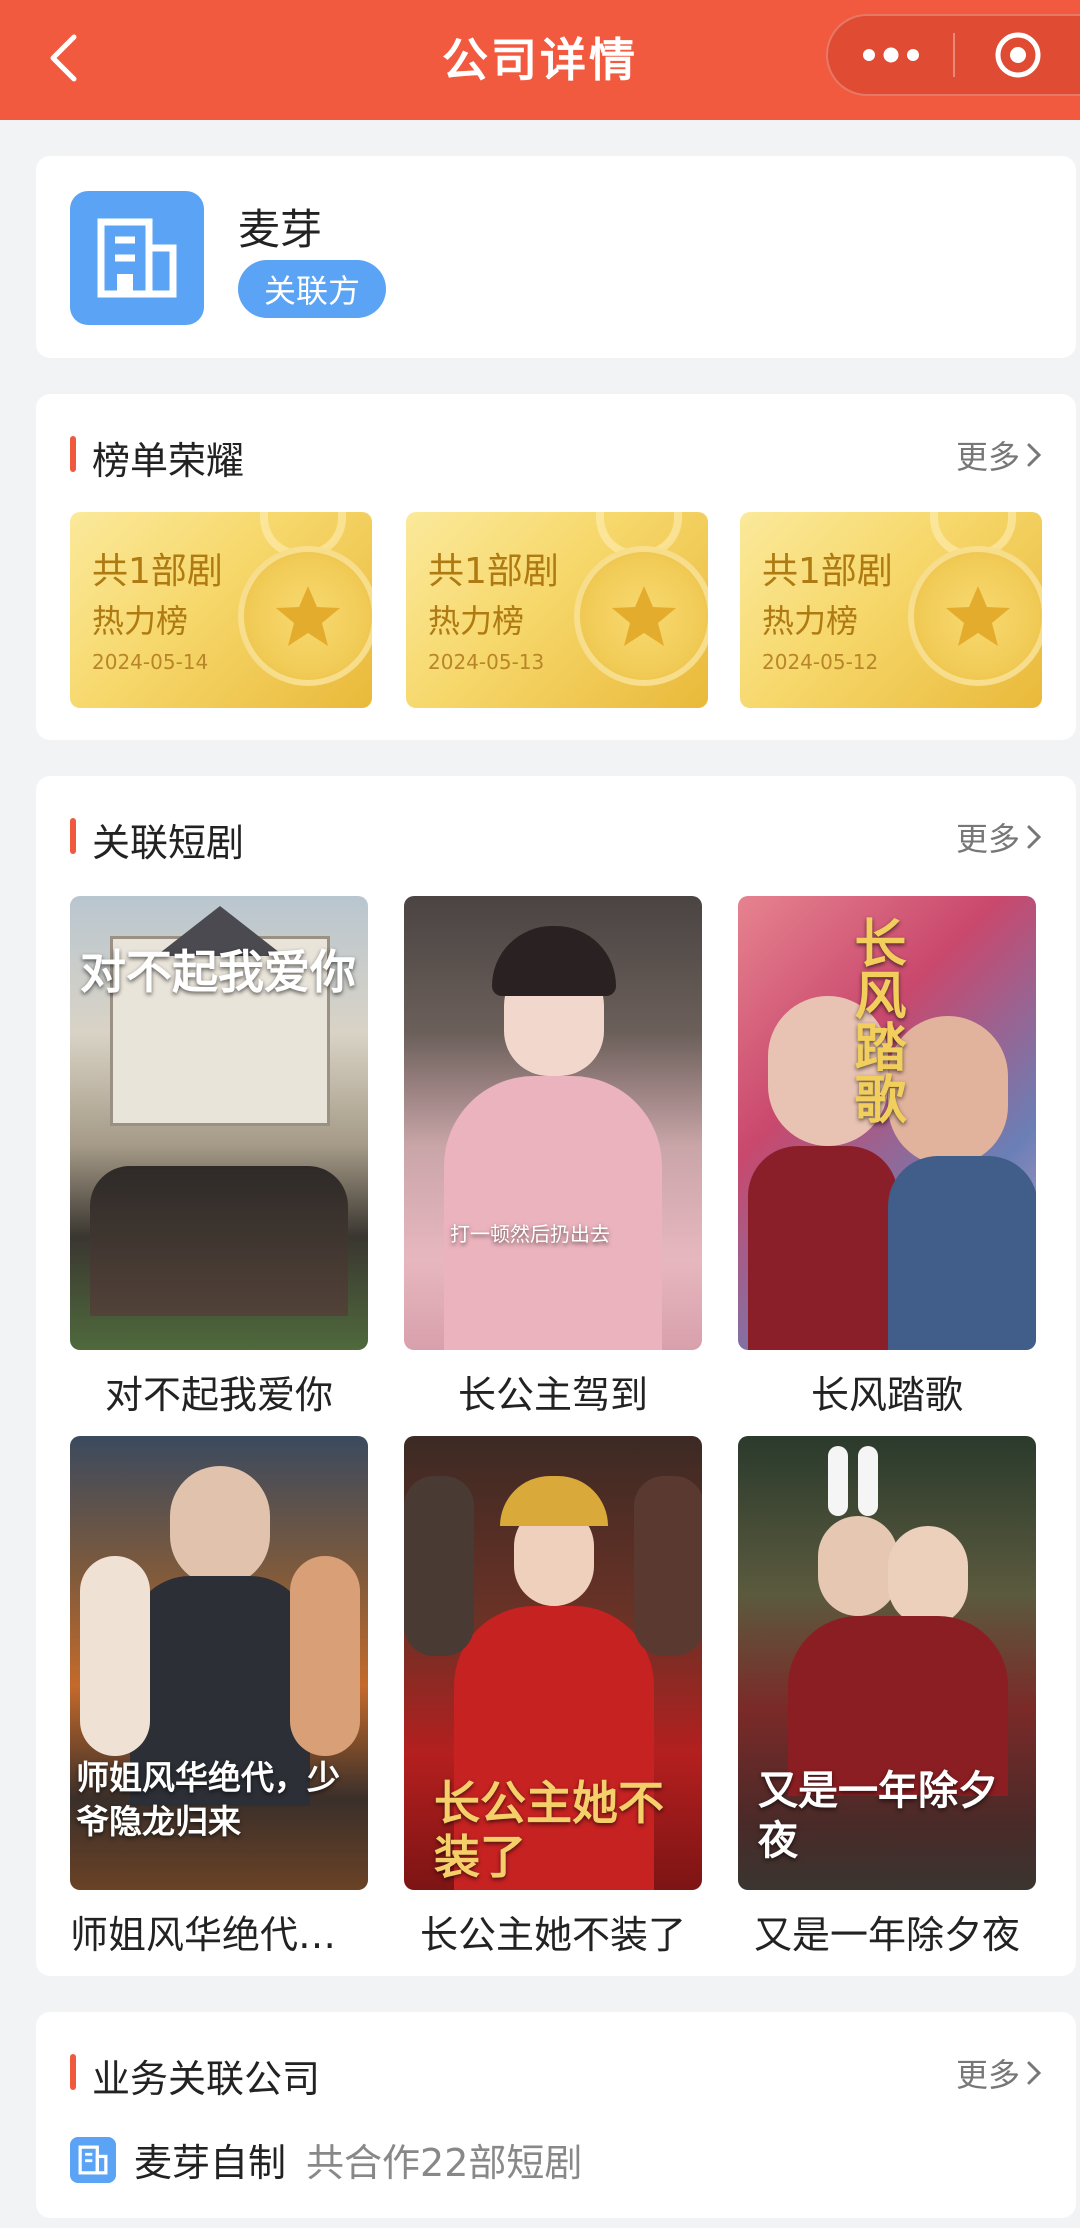 Image resolution: width=1080 pixels, height=2228 pixels. Describe the element at coordinates (552, 1935) in the screenshot. I see `show-title: 长公主她不装了` at that location.